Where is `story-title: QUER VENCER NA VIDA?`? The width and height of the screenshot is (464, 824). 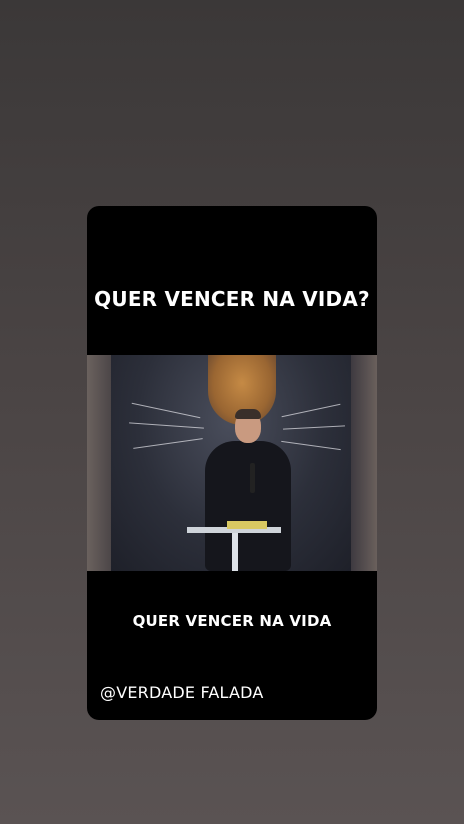 story-title: QUER VENCER NA VIDA? is located at coordinates (232, 299).